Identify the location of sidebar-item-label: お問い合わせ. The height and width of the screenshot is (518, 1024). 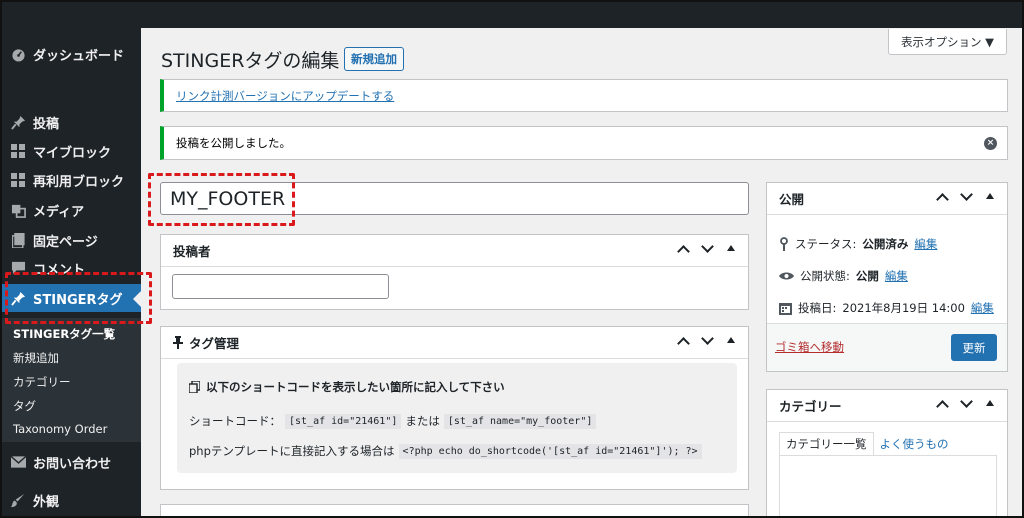
(72, 464).